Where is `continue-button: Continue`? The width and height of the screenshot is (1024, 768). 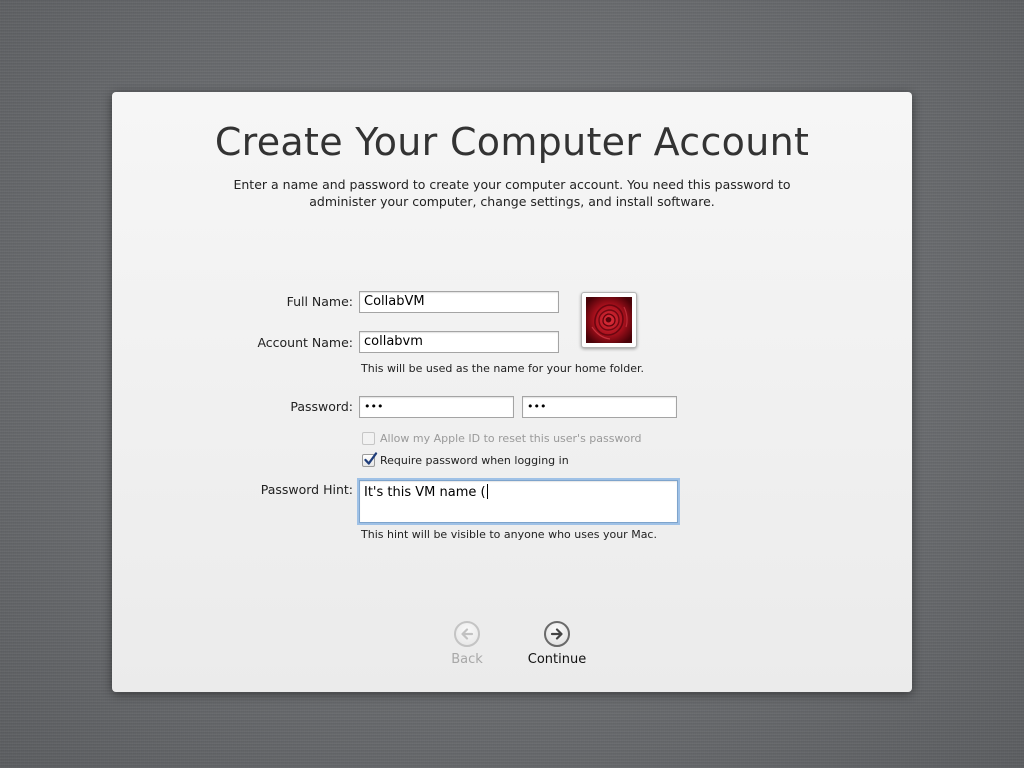
continue-button: Continue is located at coordinates (557, 644).